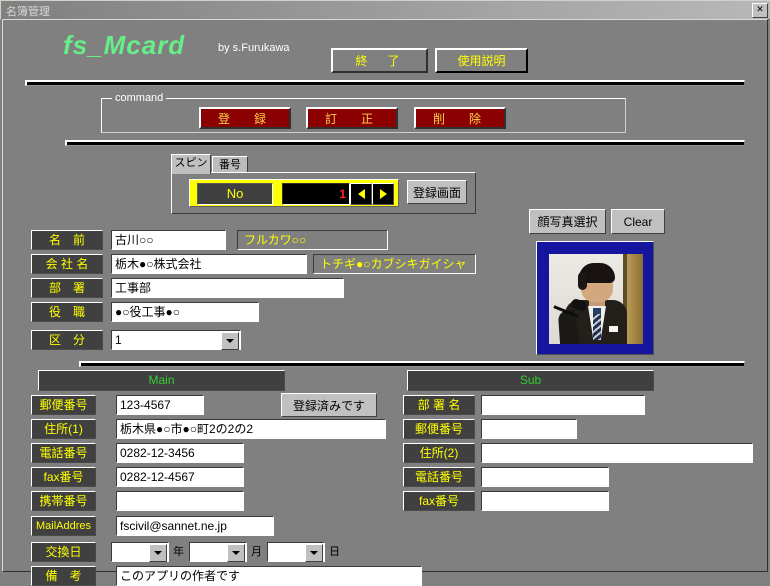 The width and height of the screenshot is (770, 586). Describe the element at coordinates (437, 192) in the screenshot. I see `register-screen-button: 登録画面` at that location.